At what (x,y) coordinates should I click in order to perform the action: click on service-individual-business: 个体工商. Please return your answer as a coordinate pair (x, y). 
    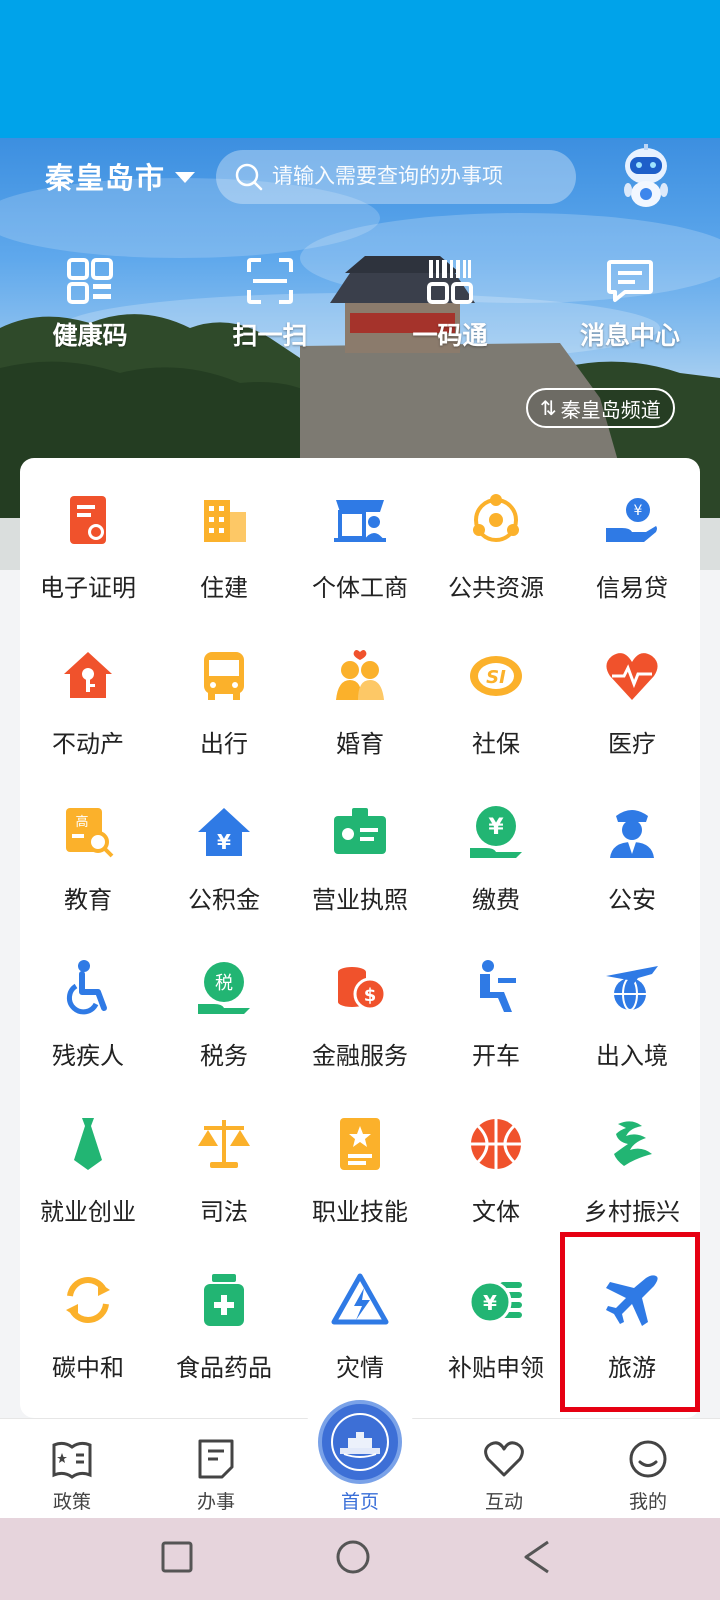
    Looking at the image, I should click on (360, 558).